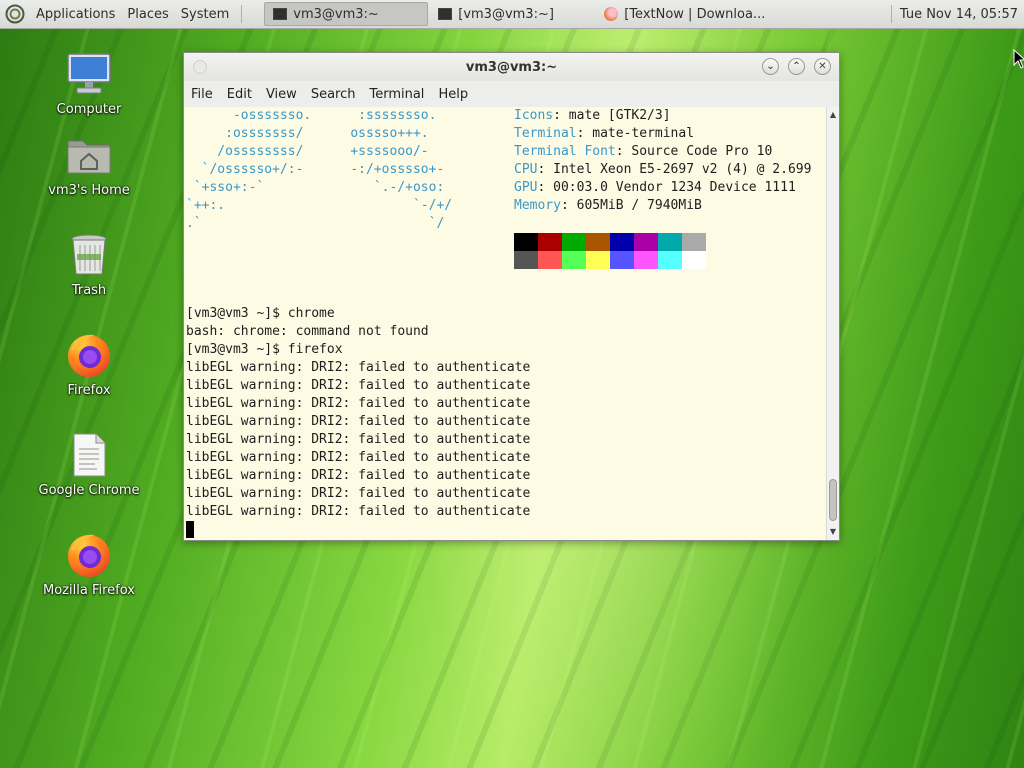  What do you see at coordinates (264, 349) in the screenshot?
I see `terminal-line: [vm3@vm3 ~]$ firefox` at bounding box center [264, 349].